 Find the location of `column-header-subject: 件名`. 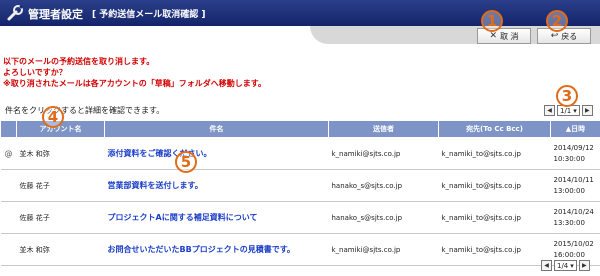

column-header-subject: 件名 is located at coordinates (216, 129).